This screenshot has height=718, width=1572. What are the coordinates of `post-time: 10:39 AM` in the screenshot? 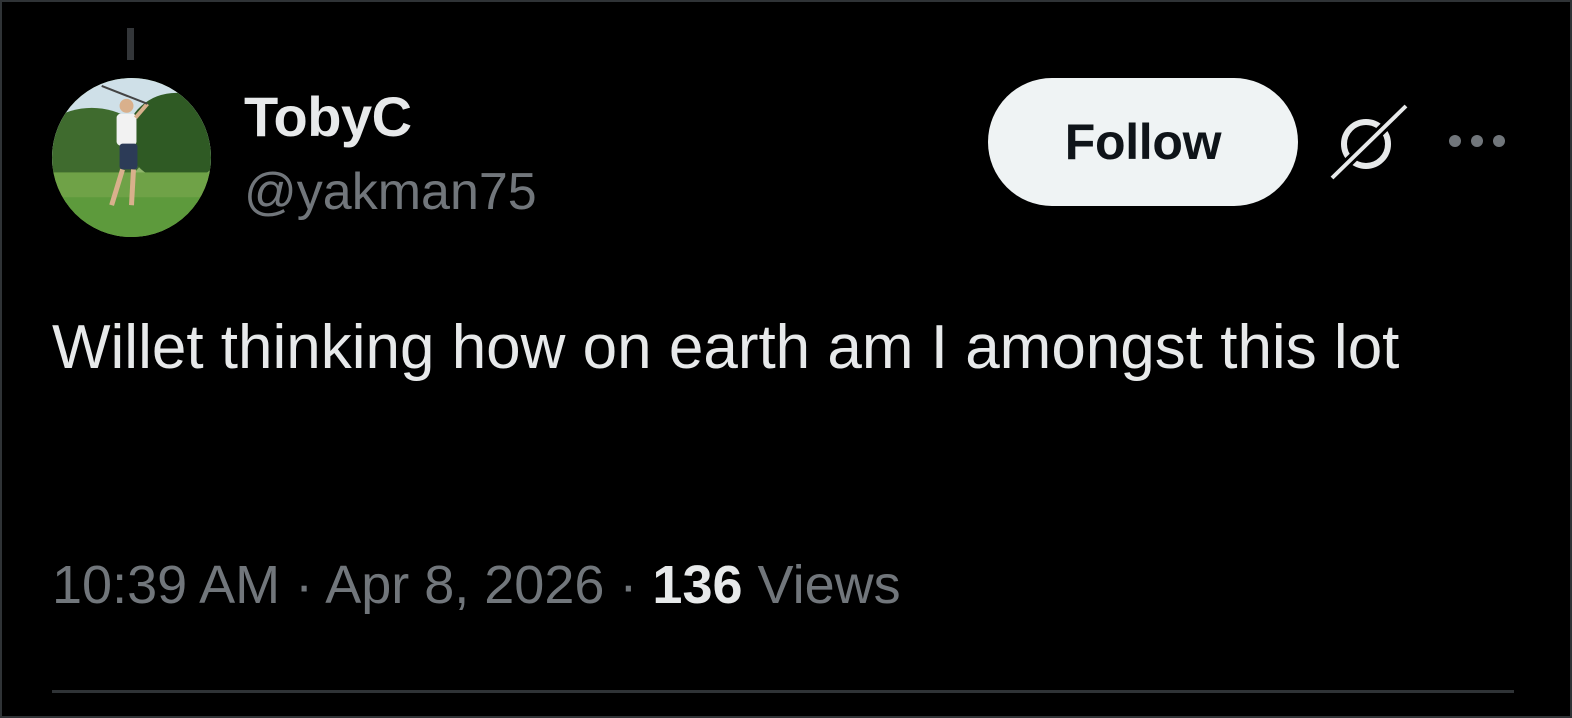 It's located at (166, 585).